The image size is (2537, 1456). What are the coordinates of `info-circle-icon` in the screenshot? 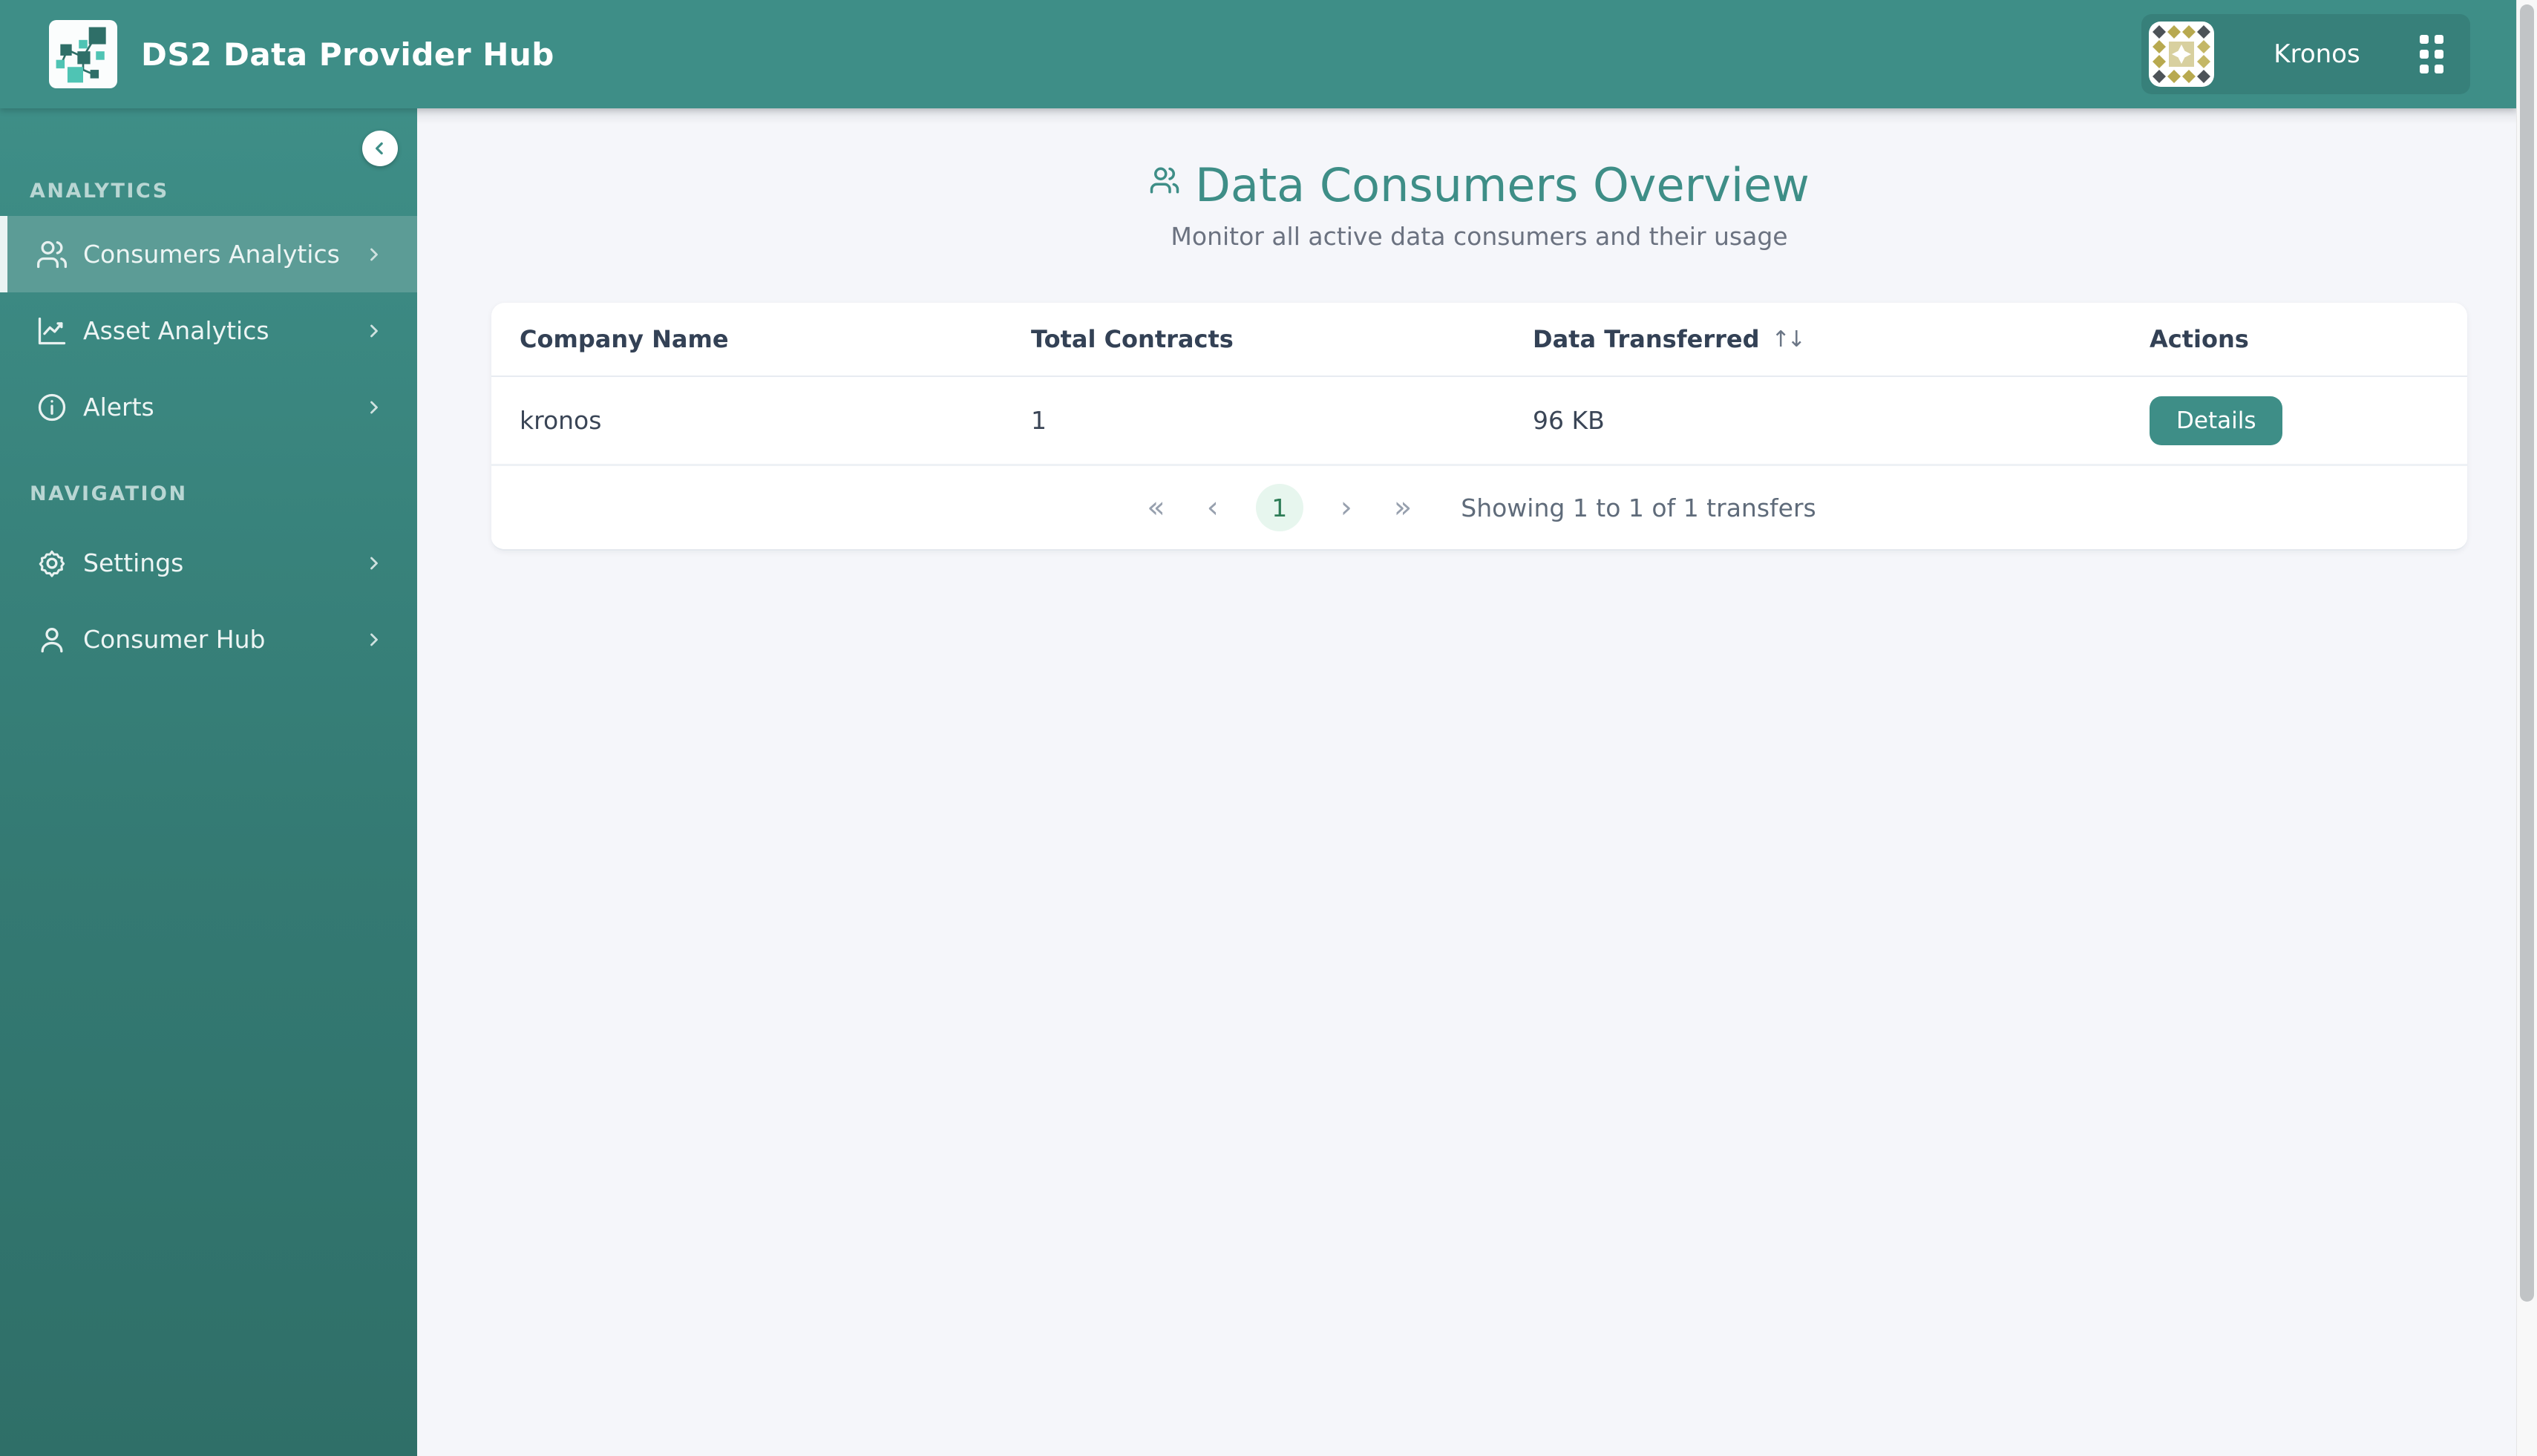 It's located at (52, 407).